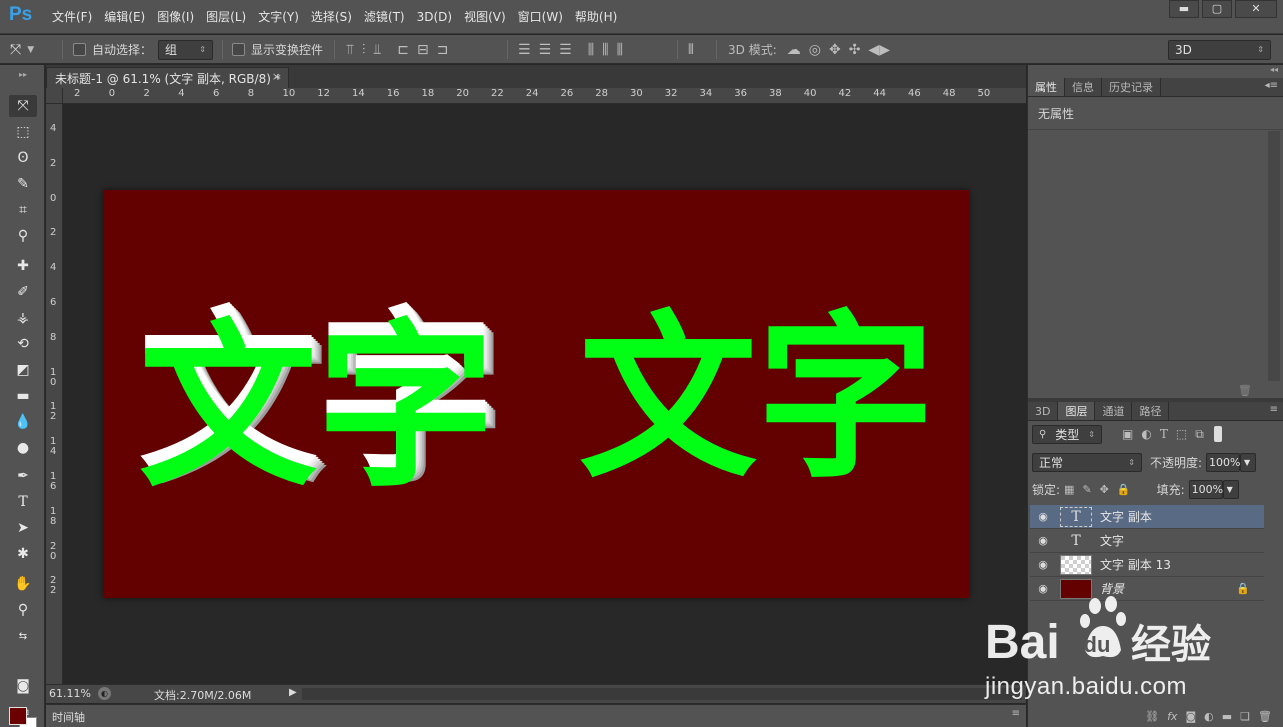  What do you see at coordinates (23, 132) in the screenshot?
I see `marquee-tool-icon: ⬚` at bounding box center [23, 132].